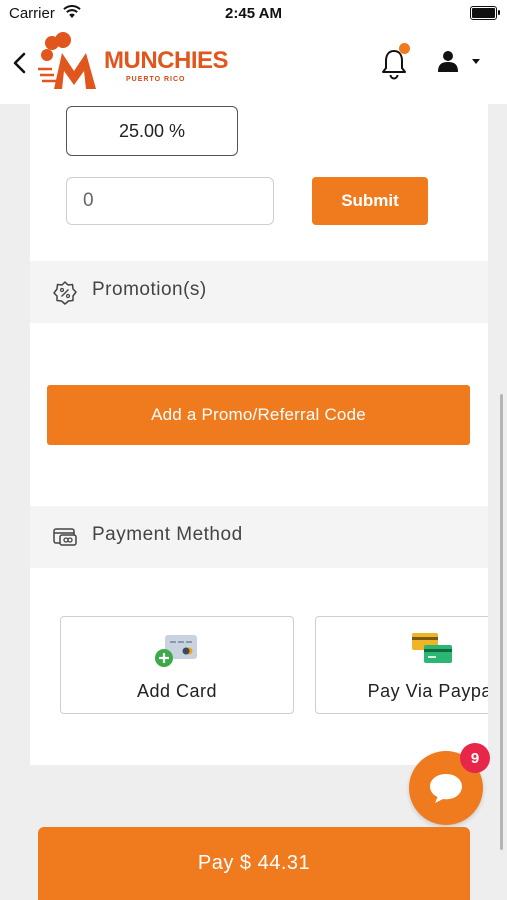  I want to click on chat-bubble-icon, so click(446, 788).